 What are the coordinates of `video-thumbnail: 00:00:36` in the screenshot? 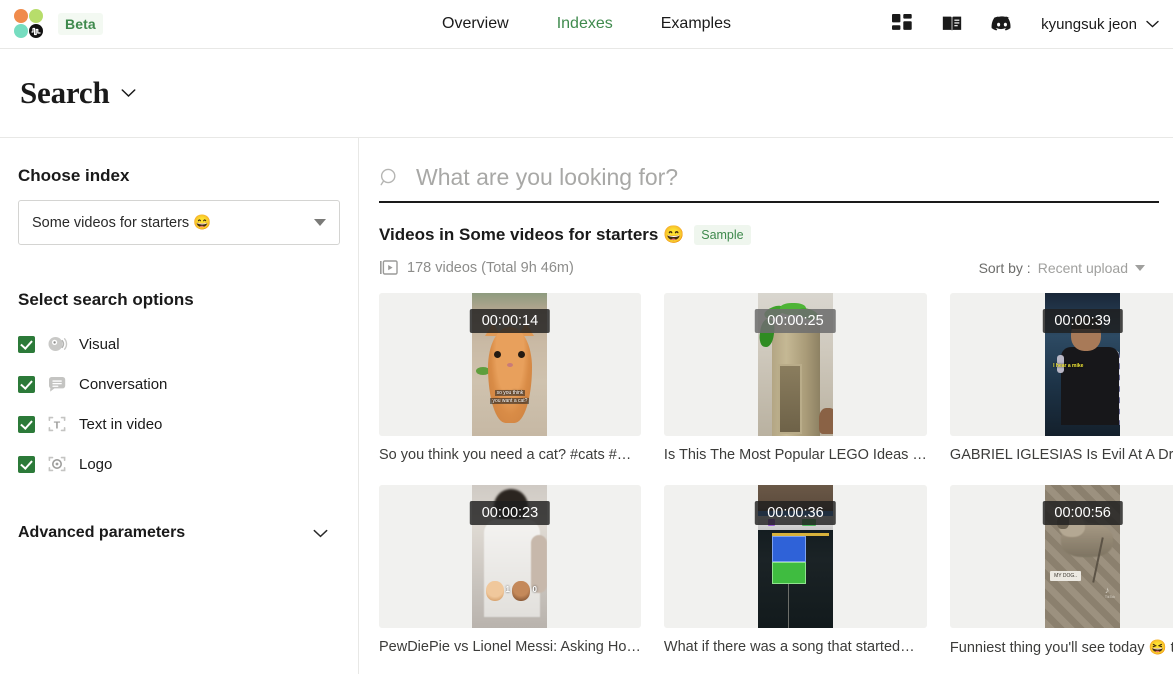 It's located at (795, 556).